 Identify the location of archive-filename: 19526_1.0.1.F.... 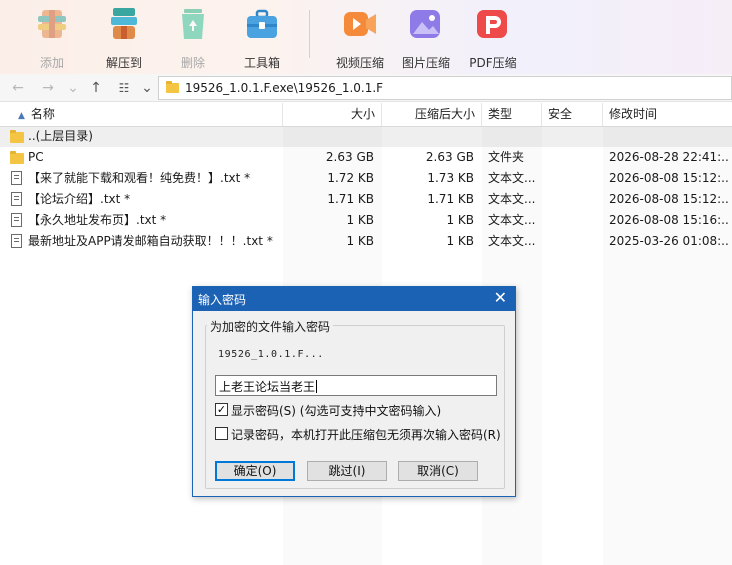
(271, 354).